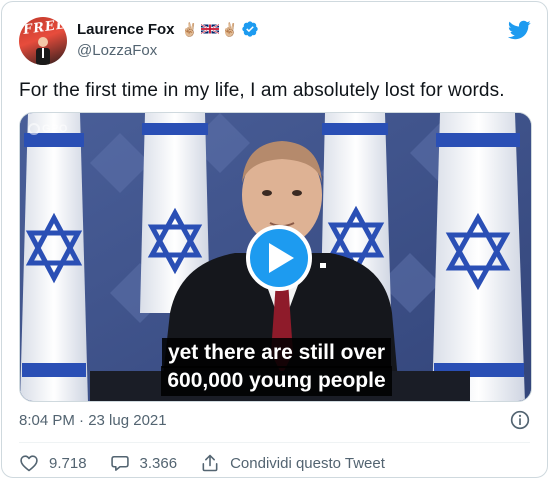 The height and width of the screenshot is (479, 549). I want to click on author-handle: @LozzaFox, so click(117, 50).